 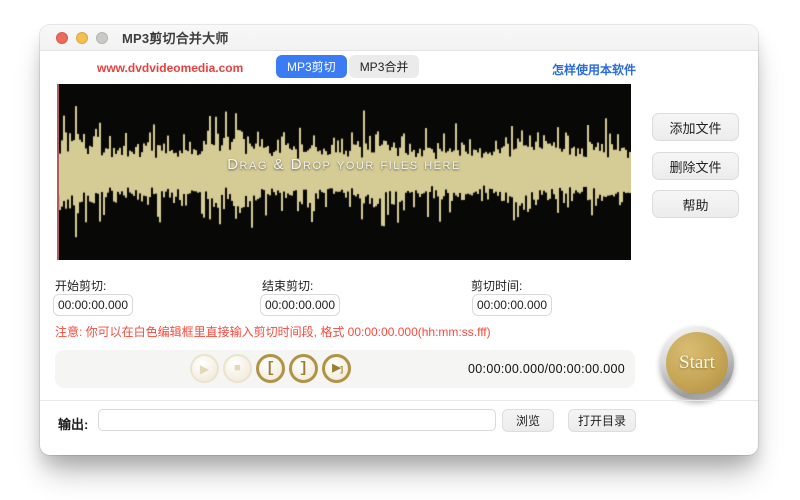 What do you see at coordinates (695, 127) in the screenshot?
I see `add-file-button: 添加文件` at bounding box center [695, 127].